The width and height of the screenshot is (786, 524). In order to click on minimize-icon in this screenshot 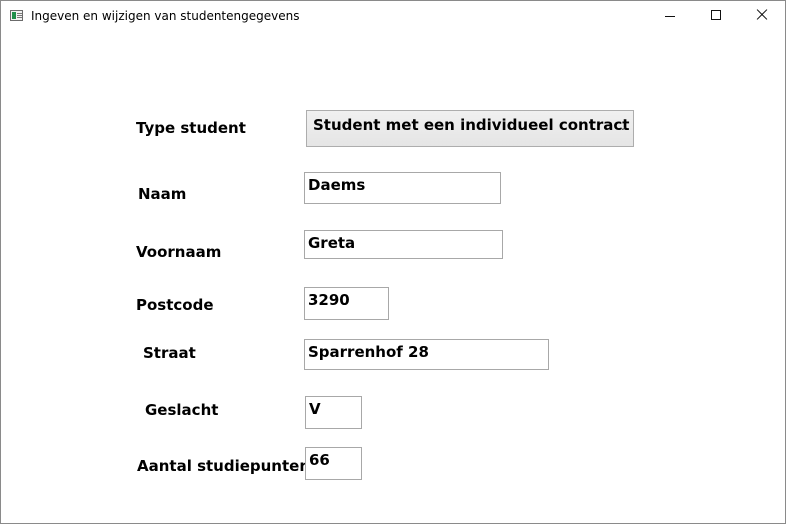, I will do `click(670, 16)`.